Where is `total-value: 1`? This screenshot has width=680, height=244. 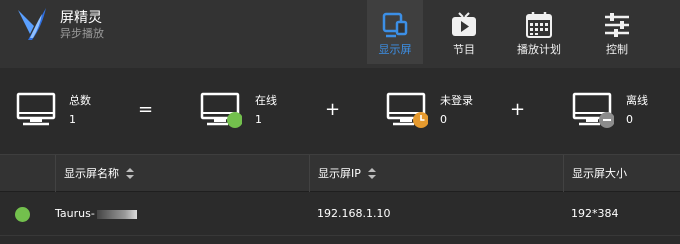
total-value: 1 is located at coordinates (72, 119).